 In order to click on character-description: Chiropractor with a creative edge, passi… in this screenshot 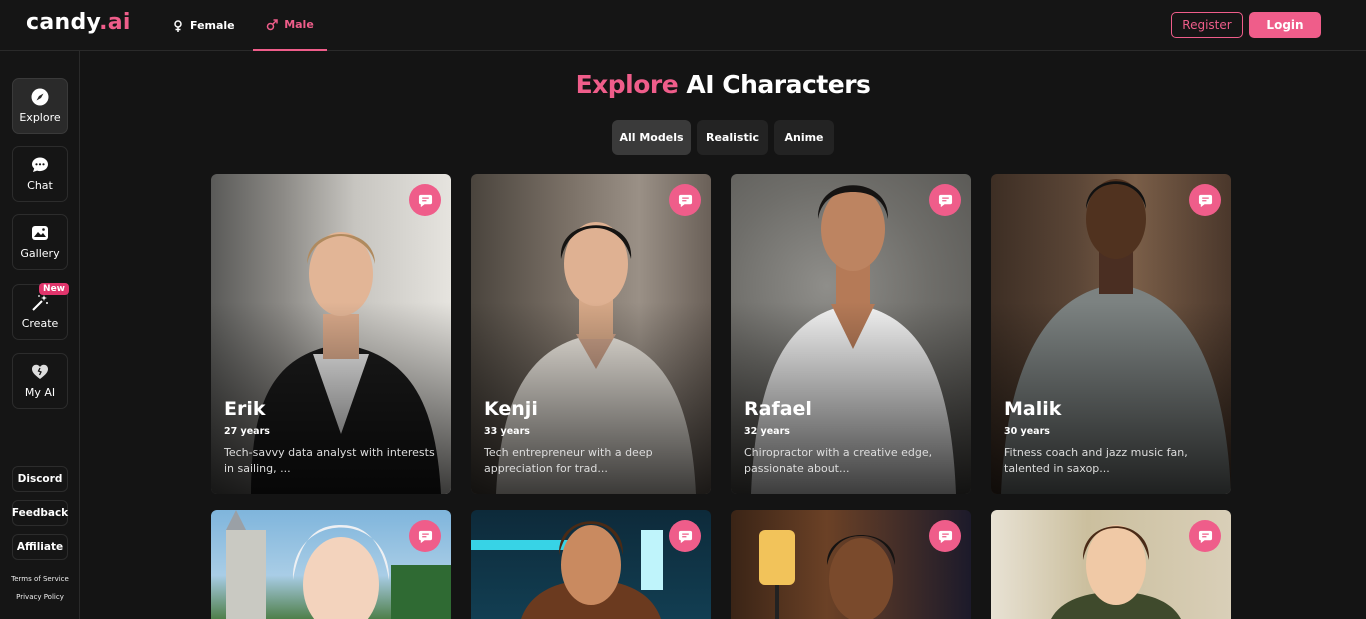, I will do `click(838, 460)`.